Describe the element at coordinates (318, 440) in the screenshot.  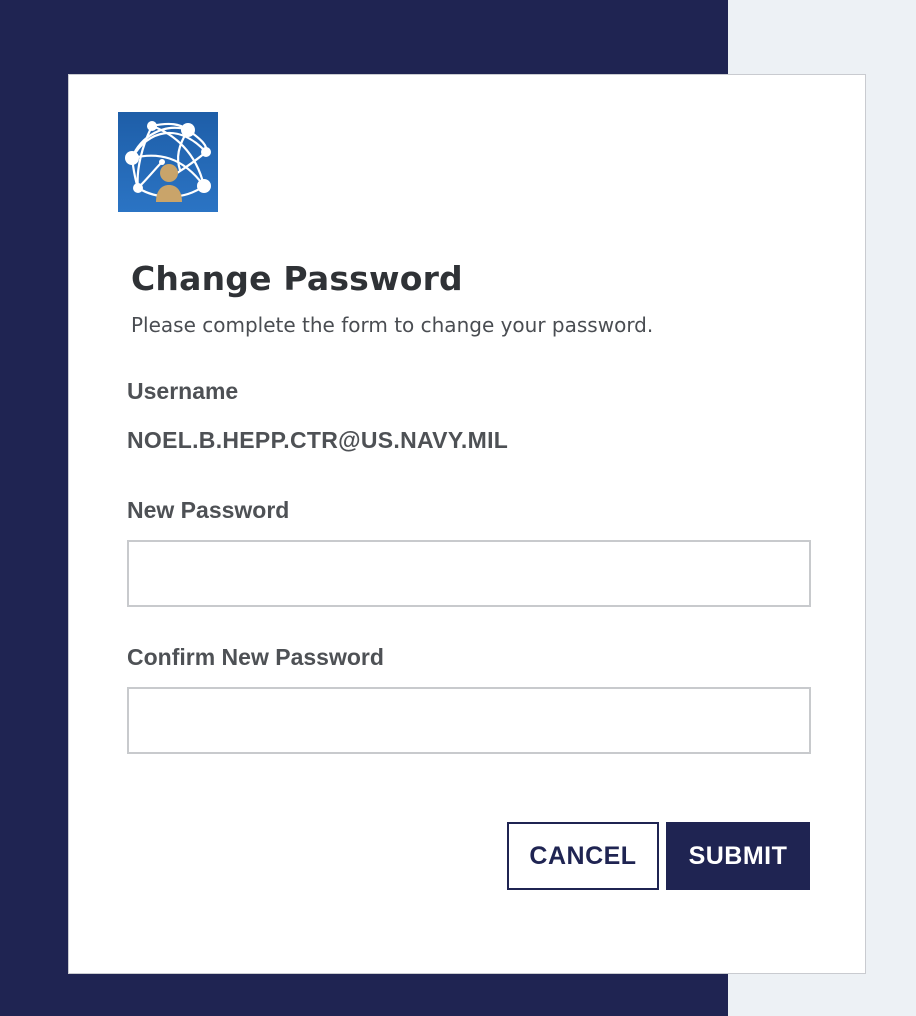
I see `username-value: NOEL.B.HEPP.CTR@US.NAVY.MIL` at that location.